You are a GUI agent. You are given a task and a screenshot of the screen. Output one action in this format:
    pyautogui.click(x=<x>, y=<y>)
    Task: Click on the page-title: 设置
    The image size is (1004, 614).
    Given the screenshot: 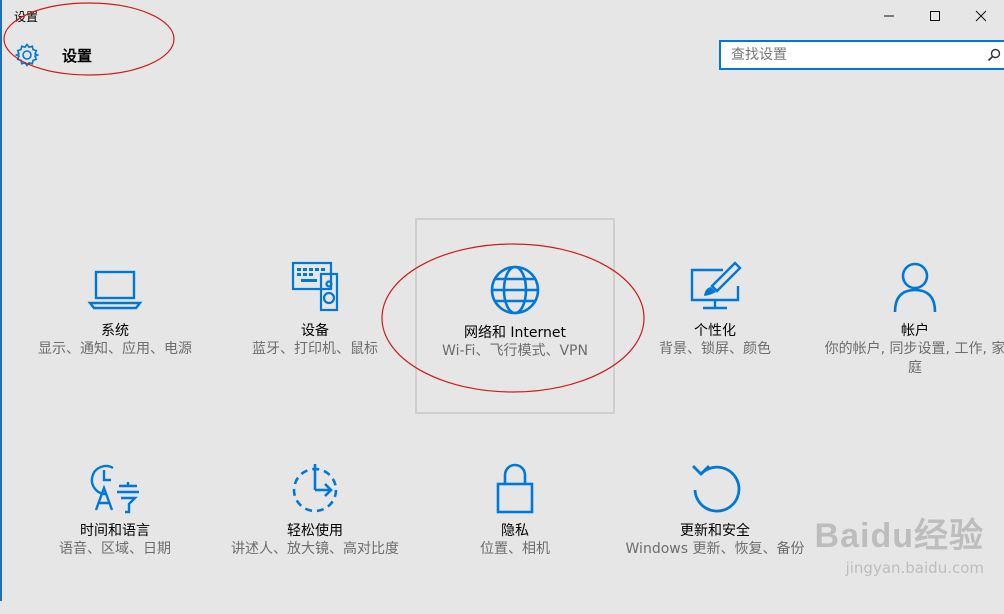 What is the action you would take?
    pyautogui.click(x=77, y=55)
    